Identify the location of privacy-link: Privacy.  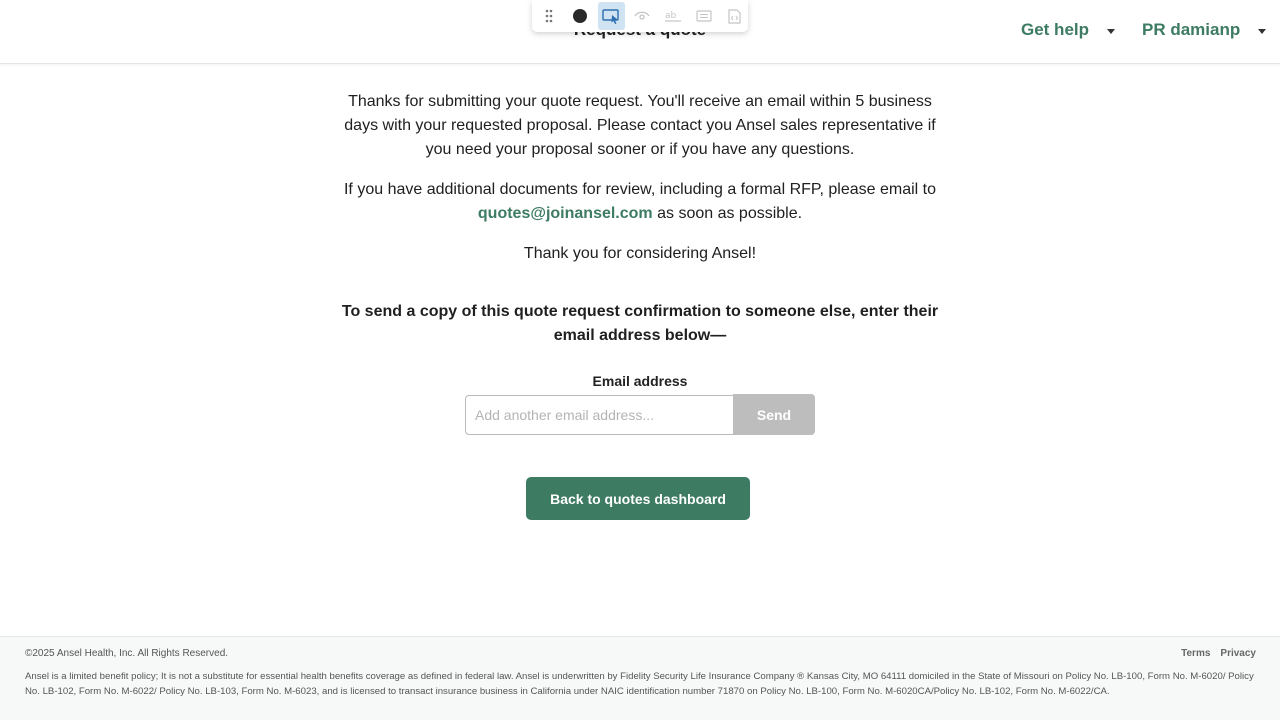
(1238, 653).